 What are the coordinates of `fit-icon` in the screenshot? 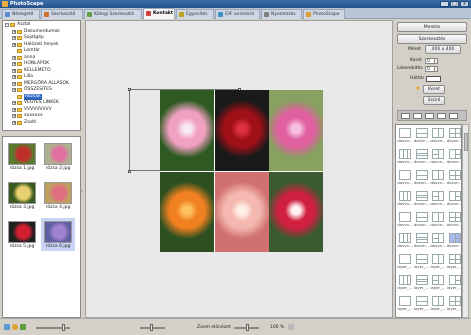 It's located at (291, 327).